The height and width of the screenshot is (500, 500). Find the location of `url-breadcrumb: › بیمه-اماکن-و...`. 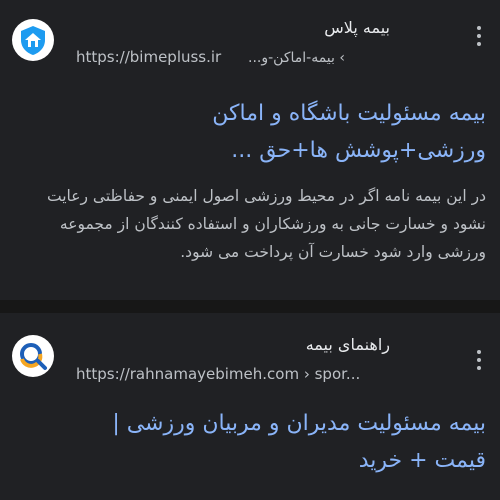

url-breadcrumb: › بیمه-اماکن-و... is located at coordinates (296, 58).